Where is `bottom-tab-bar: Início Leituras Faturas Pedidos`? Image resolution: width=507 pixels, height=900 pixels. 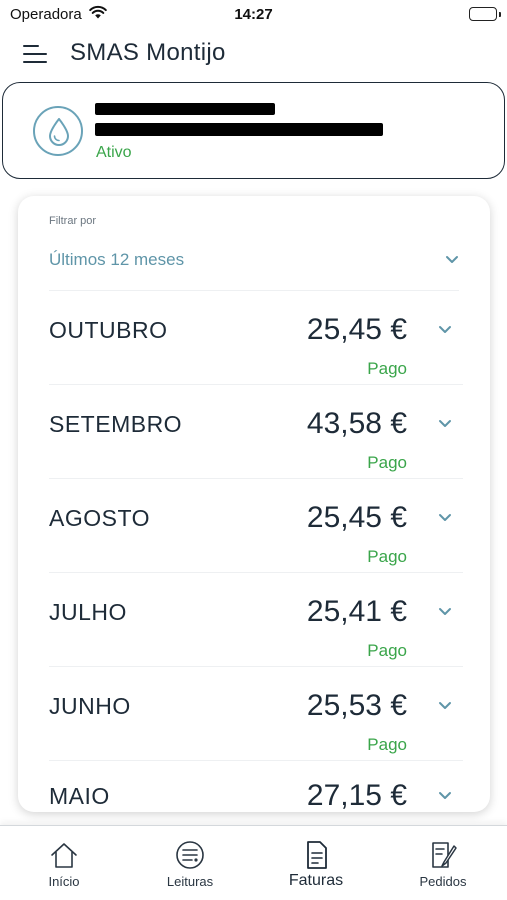
bottom-tab-bar: Início Leituras Faturas Pedidos is located at coordinates (253, 862).